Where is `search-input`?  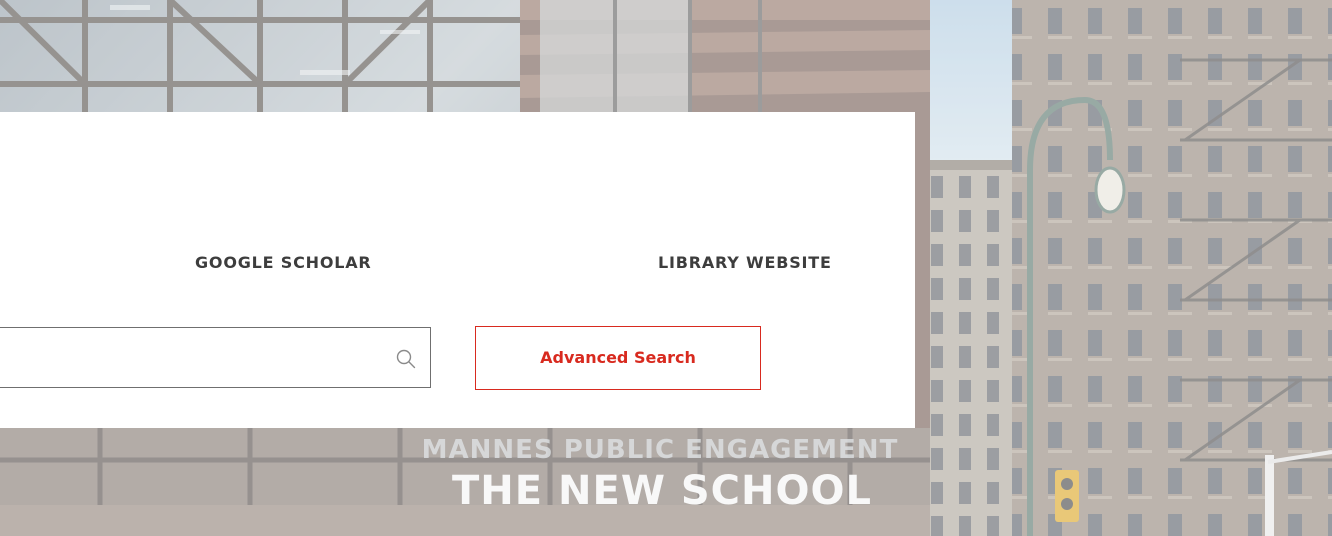 search-input is located at coordinates (197, 358).